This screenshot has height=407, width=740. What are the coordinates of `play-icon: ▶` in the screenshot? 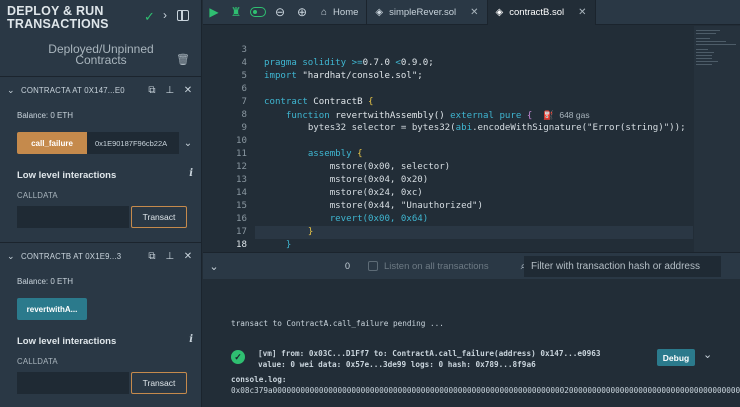 It's located at (214, 12).